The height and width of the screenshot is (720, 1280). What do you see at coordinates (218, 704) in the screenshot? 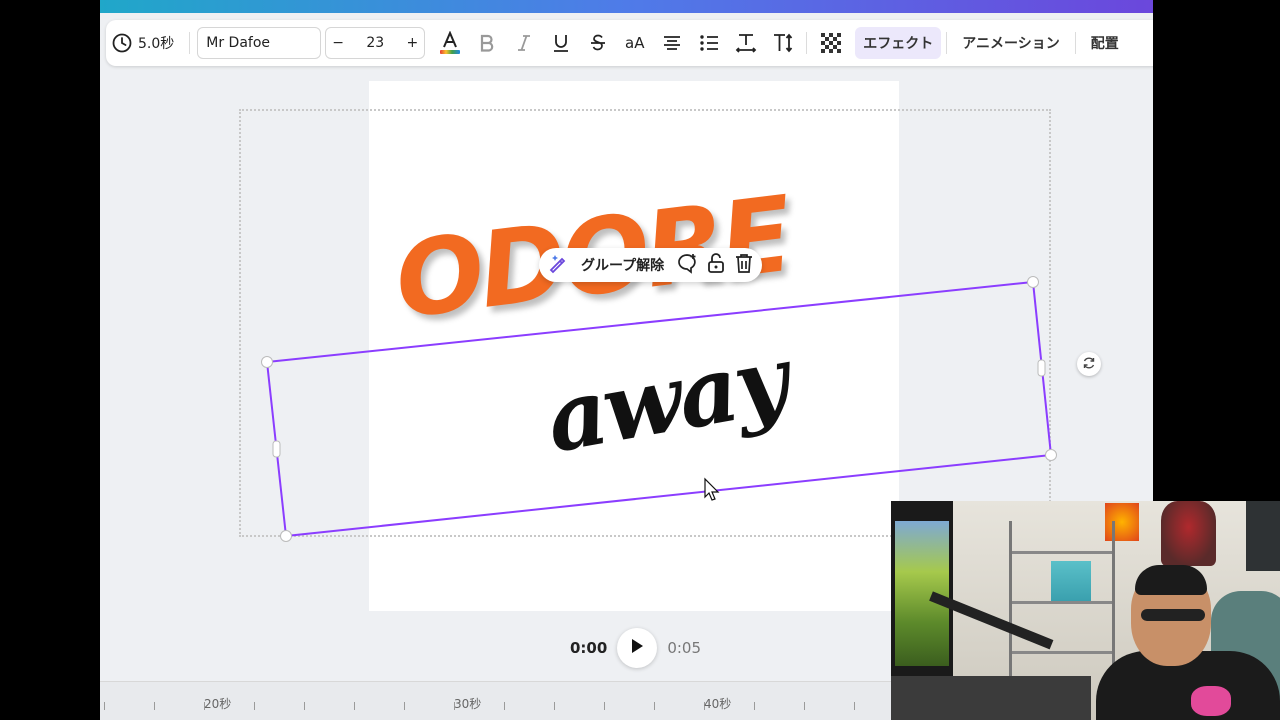
I see `timeline-label: 20秒` at bounding box center [218, 704].